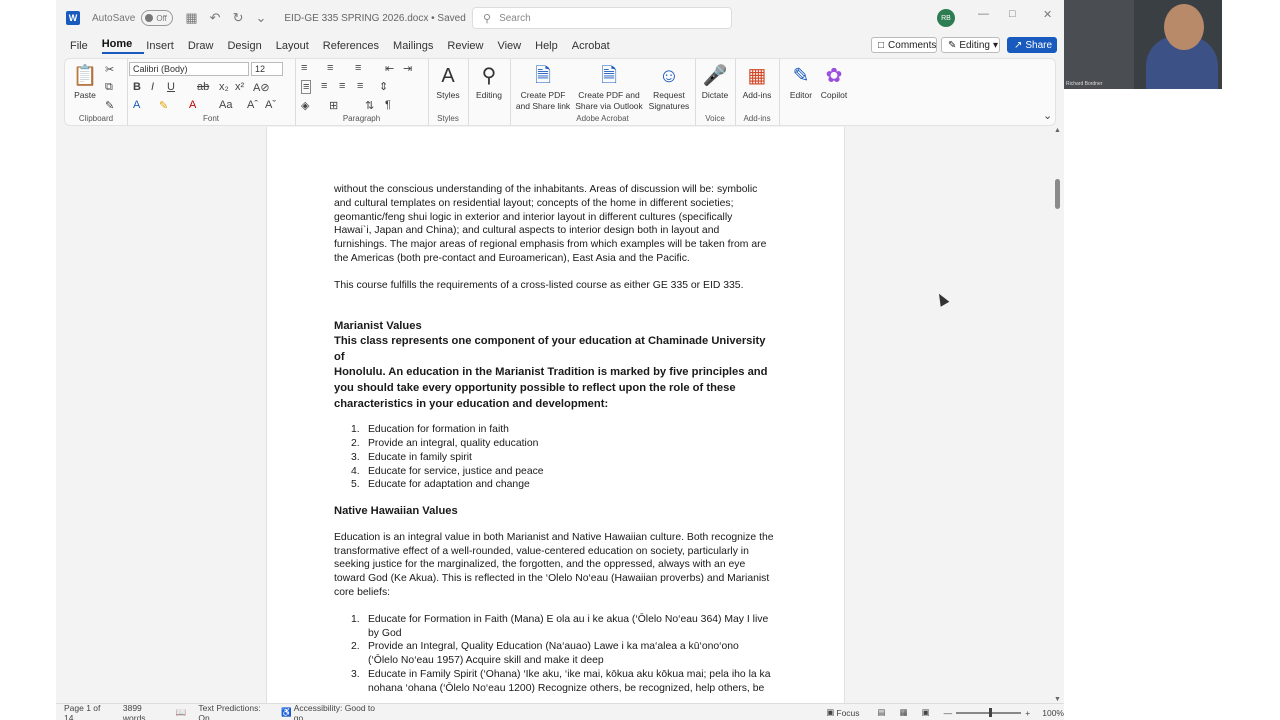 Image resolution: width=1280 pixels, height=720 pixels. I want to click on print-layout-icon: ▦, so click(904, 712).